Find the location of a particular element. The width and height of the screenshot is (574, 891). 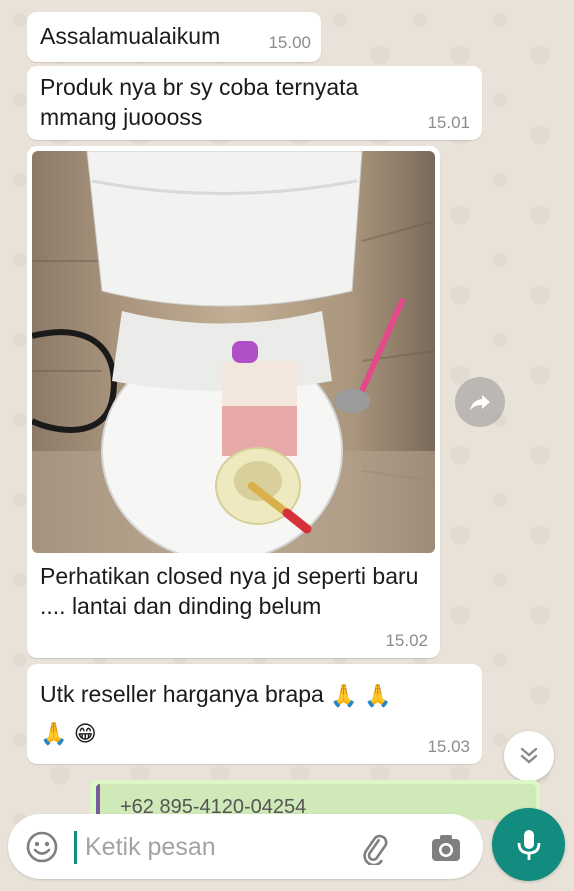

camera-icon is located at coordinates (446, 848).